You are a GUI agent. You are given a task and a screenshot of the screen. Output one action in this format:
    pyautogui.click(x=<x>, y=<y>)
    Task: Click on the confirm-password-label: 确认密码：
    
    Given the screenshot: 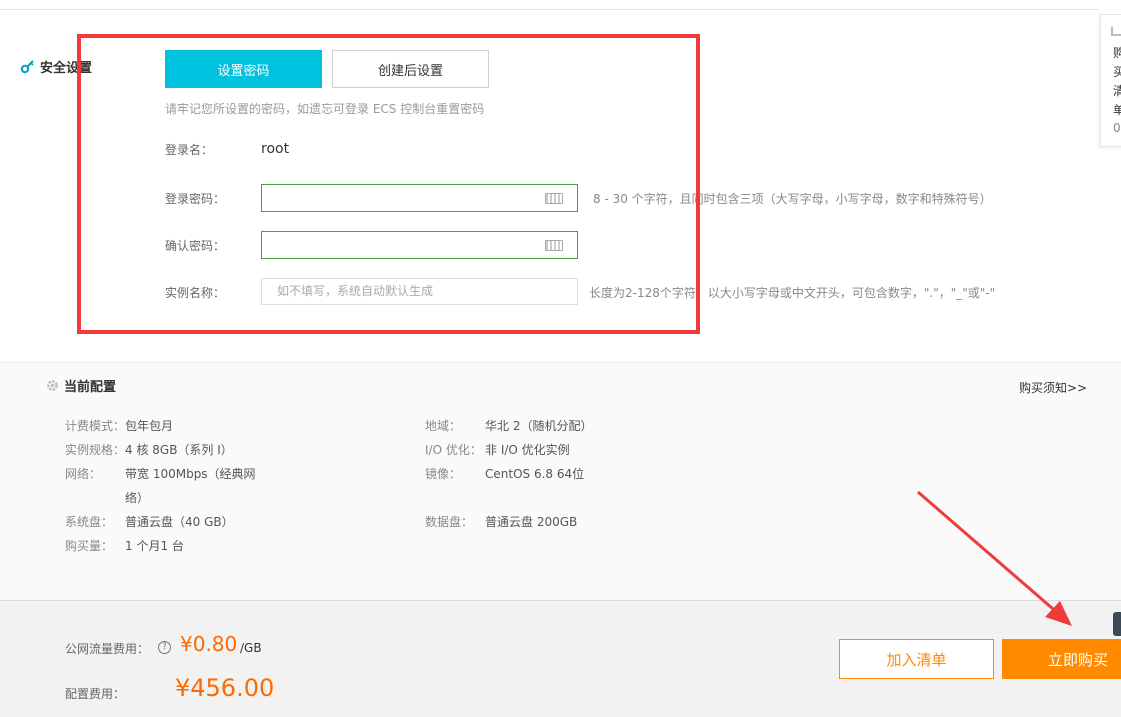 What is the action you would take?
    pyautogui.click(x=195, y=246)
    